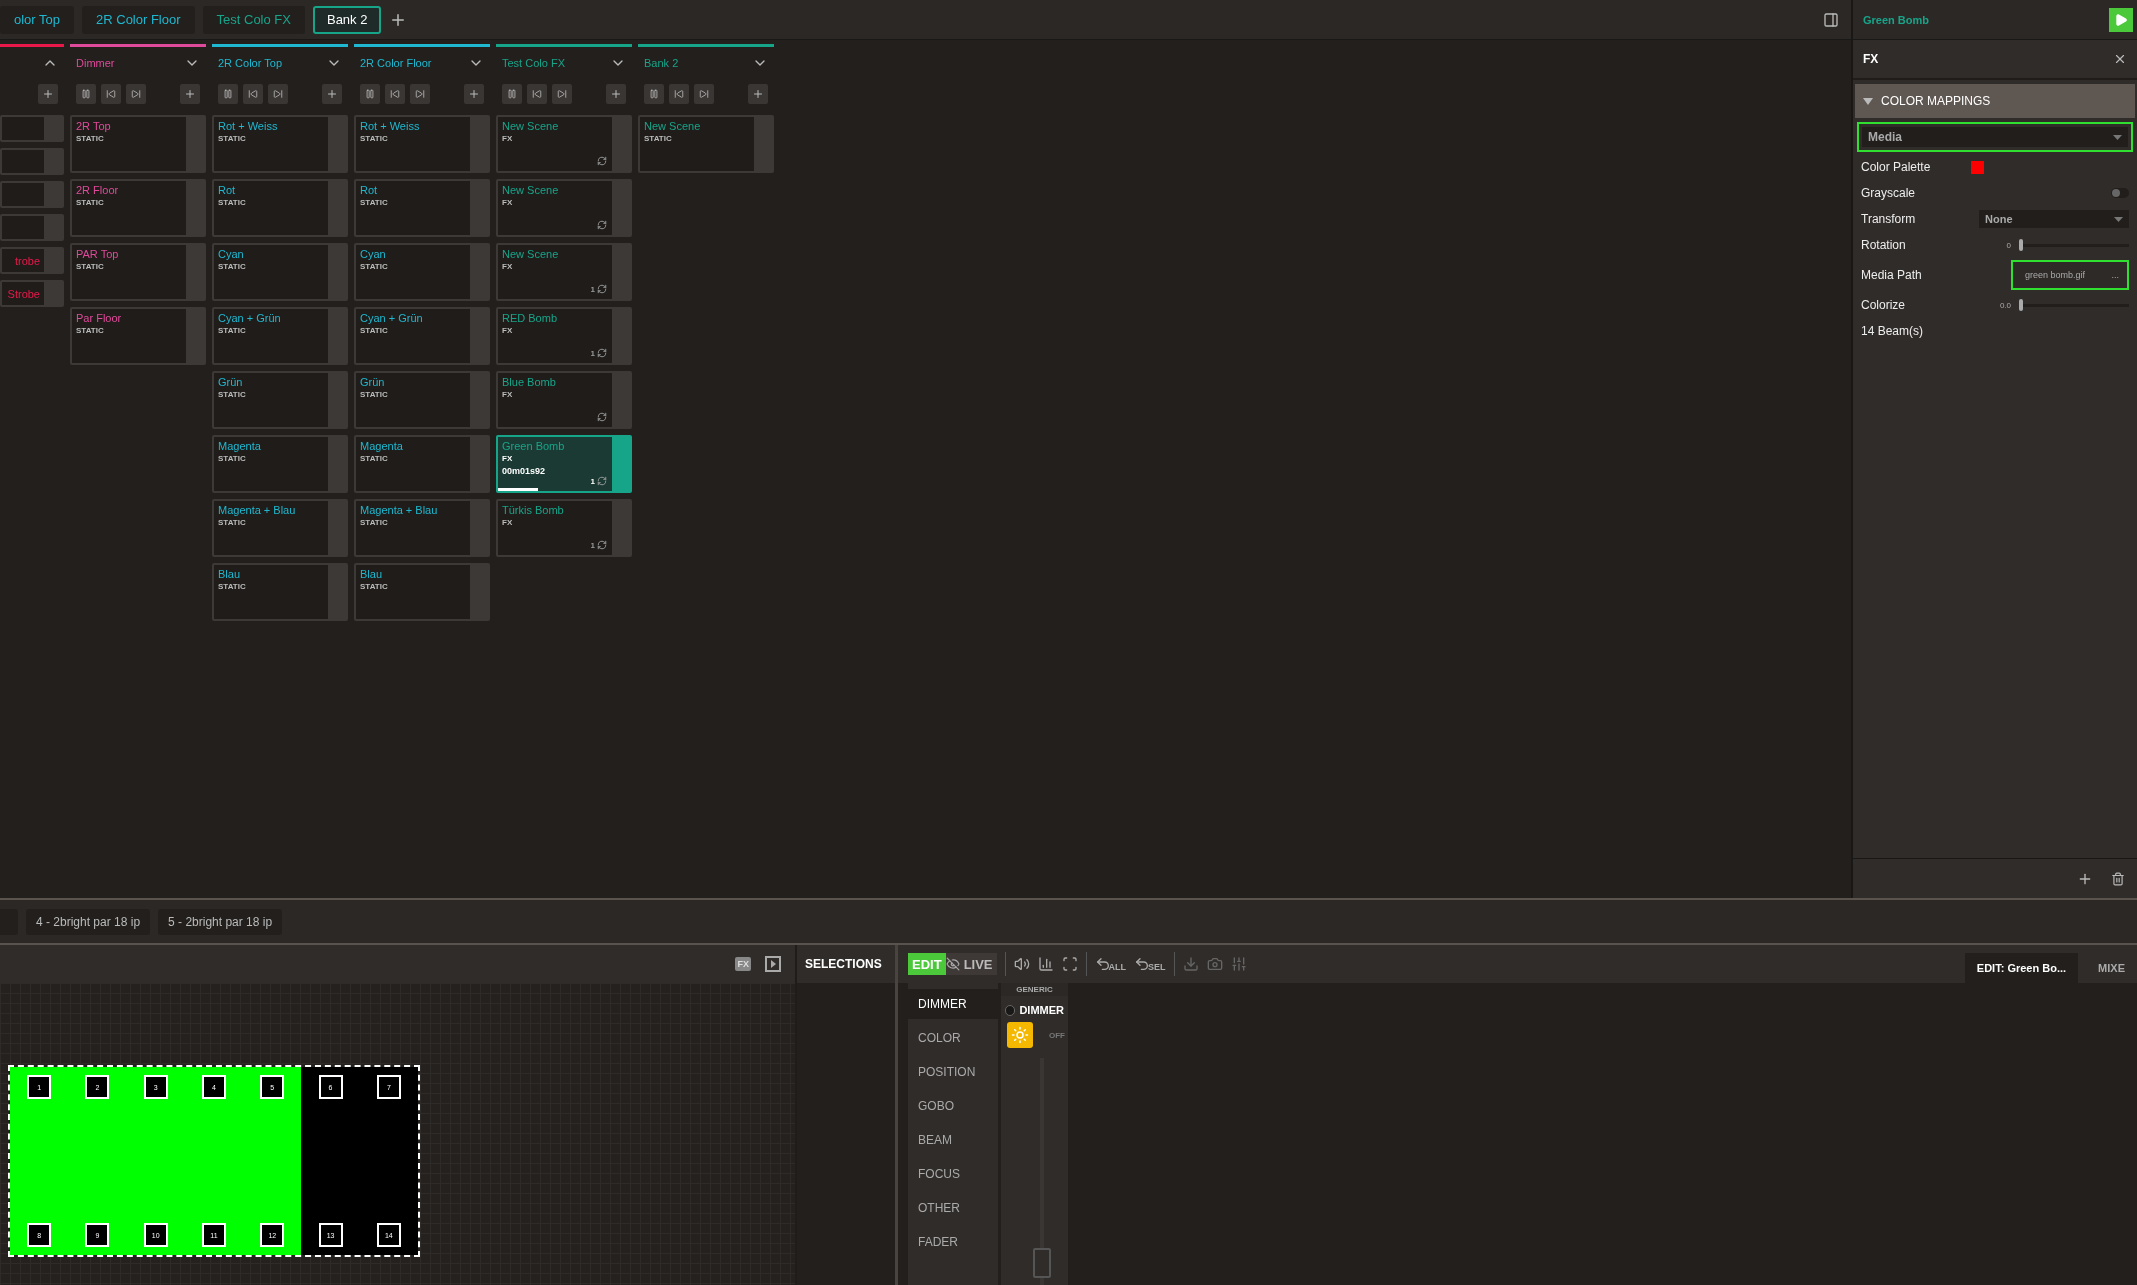 This screenshot has height=1285, width=2137. I want to click on sliders-icon, so click(1238, 964).